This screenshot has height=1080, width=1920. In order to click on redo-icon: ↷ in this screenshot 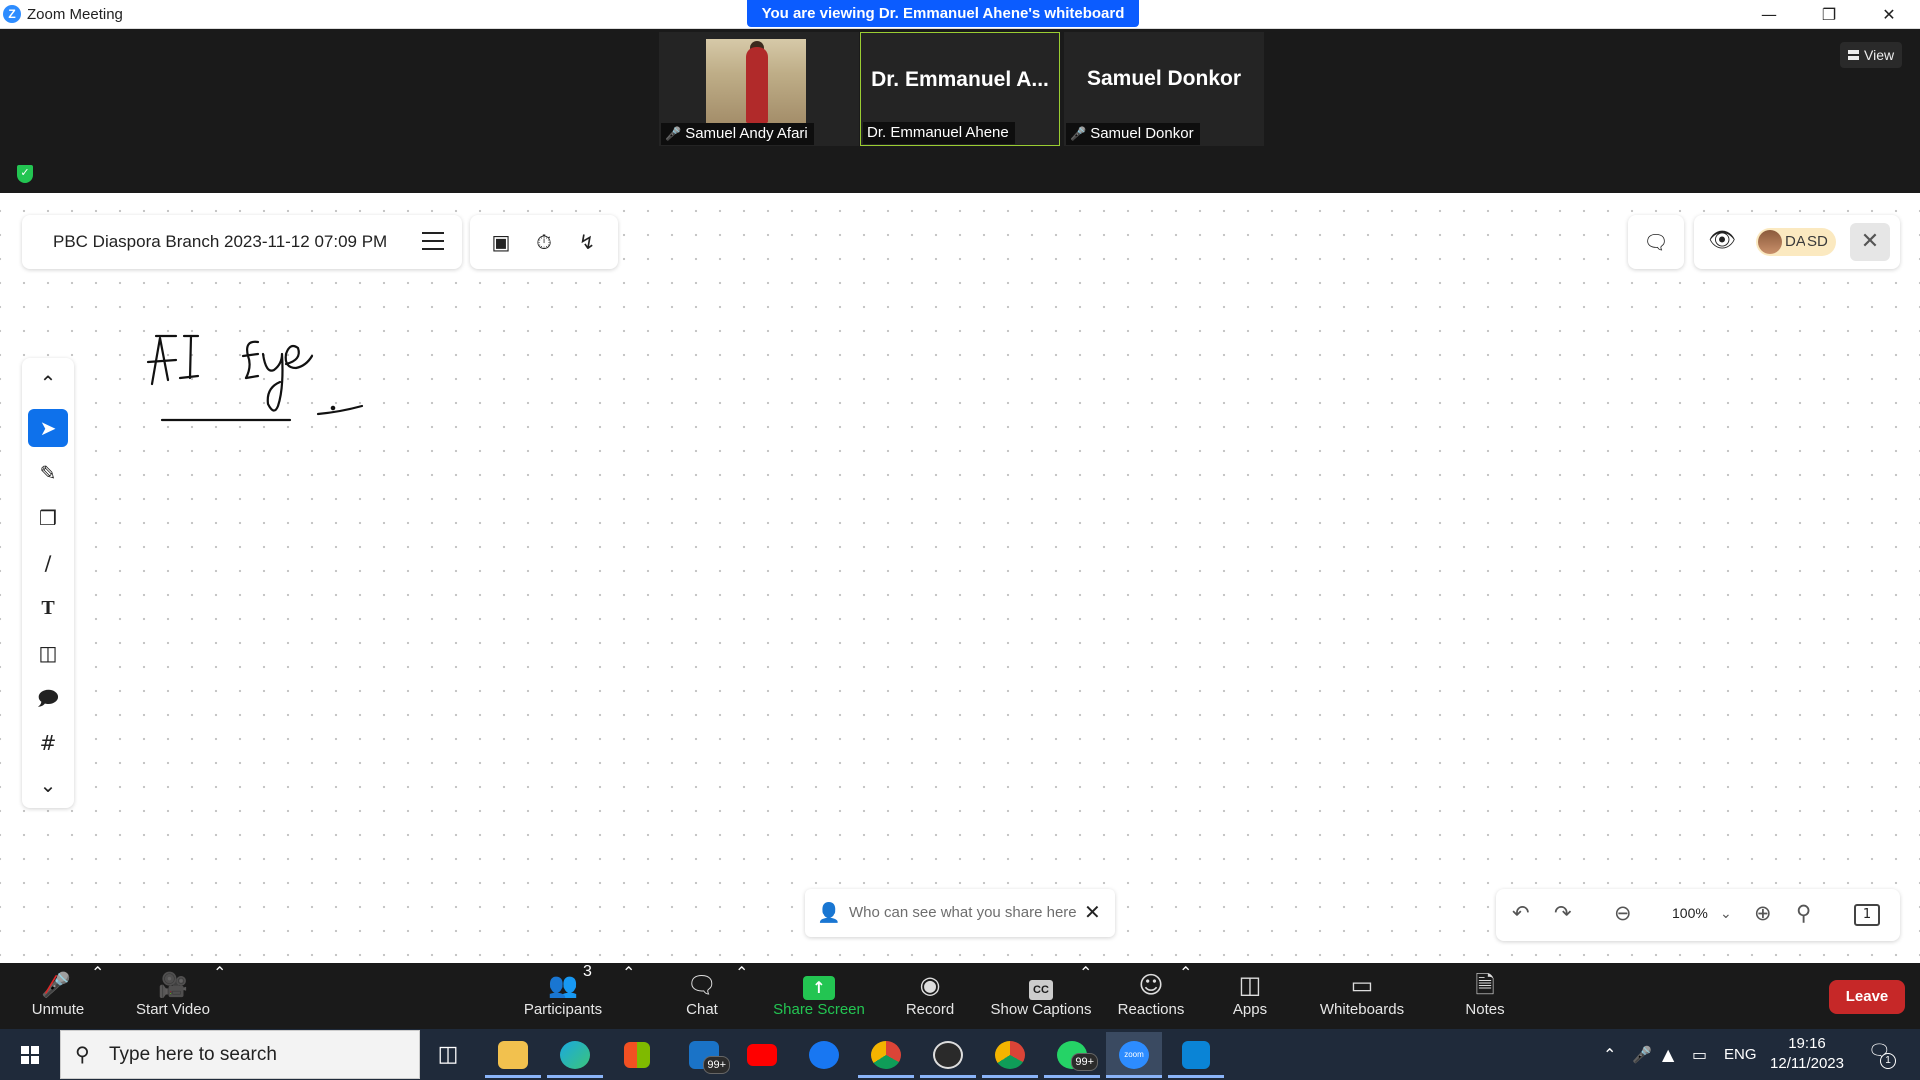, I will do `click(1563, 913)`.